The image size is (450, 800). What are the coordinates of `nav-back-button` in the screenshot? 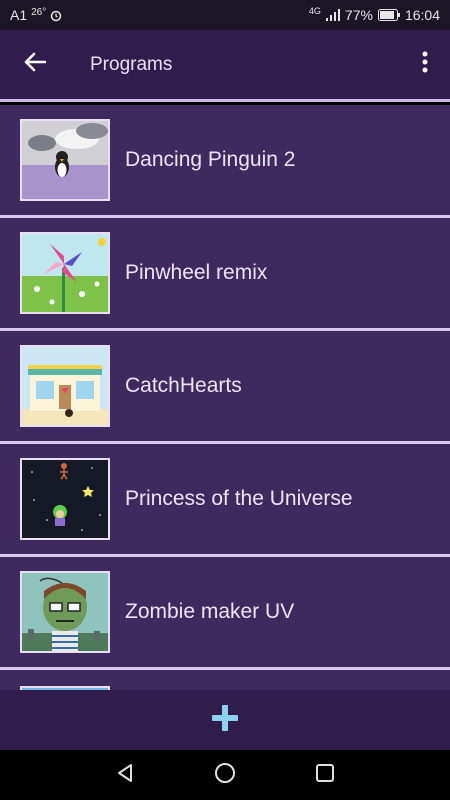 It's located at (125, 775).